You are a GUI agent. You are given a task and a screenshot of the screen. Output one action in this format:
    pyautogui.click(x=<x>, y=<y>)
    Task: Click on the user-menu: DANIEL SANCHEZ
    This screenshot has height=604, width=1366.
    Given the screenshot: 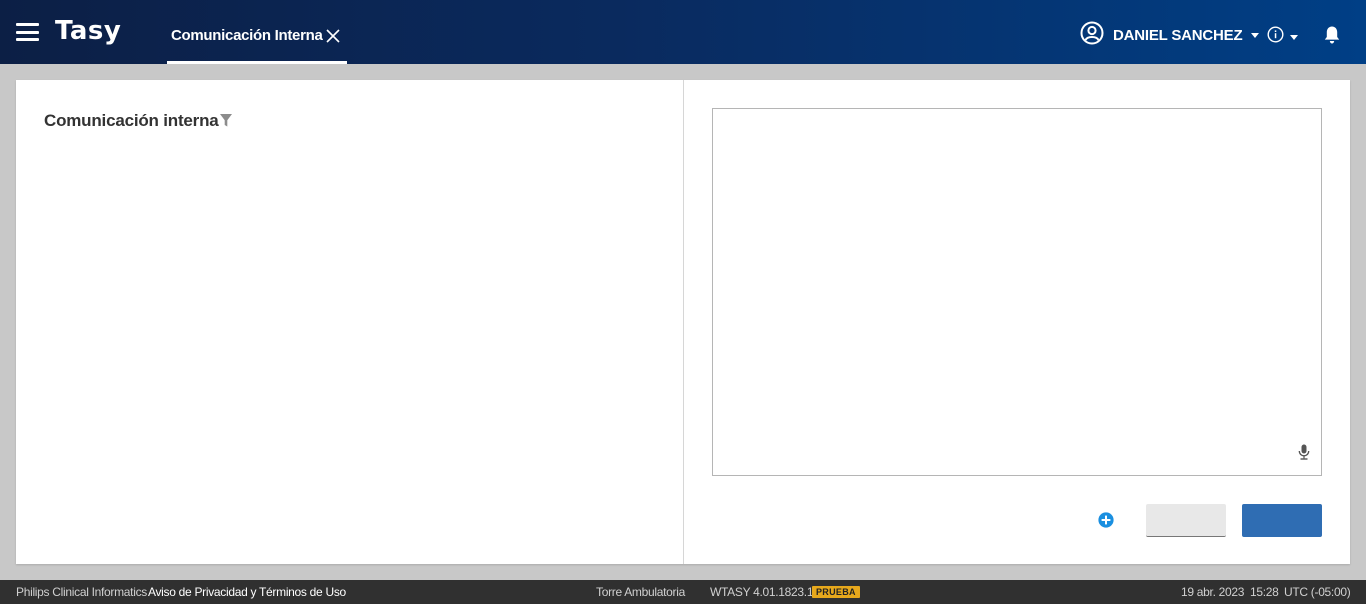 What is the action you would take?
    pyautogui.click(x=1170, y=35)
    